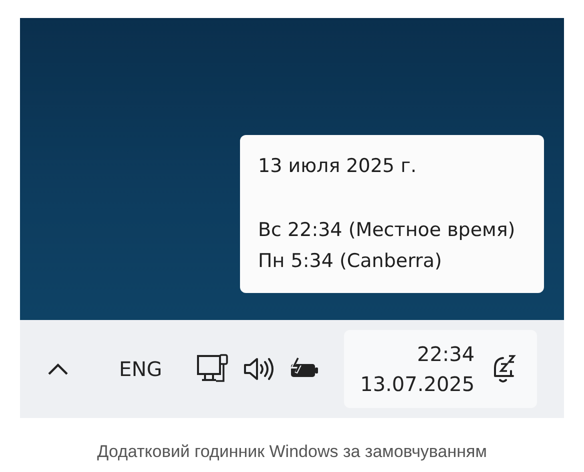  I want to click on speaker-icon, so click(259, 369).